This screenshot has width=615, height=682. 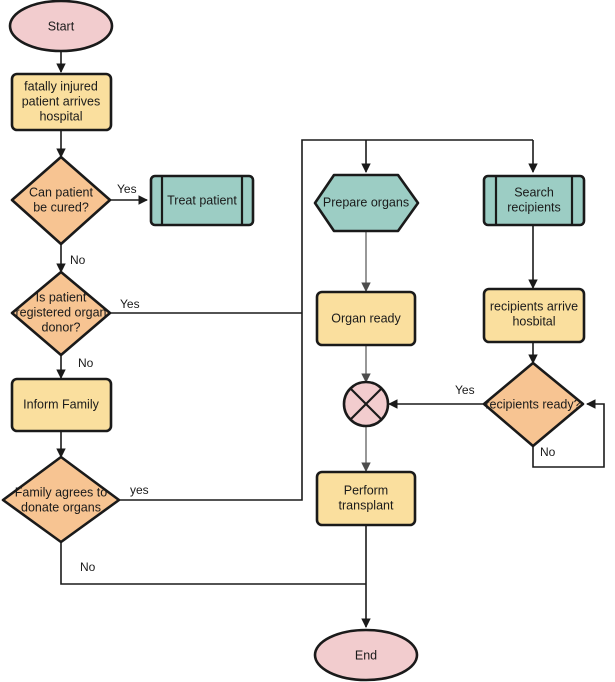 I want to click on edge-label-family-agrees-no: No, so click(x=88, y=567).